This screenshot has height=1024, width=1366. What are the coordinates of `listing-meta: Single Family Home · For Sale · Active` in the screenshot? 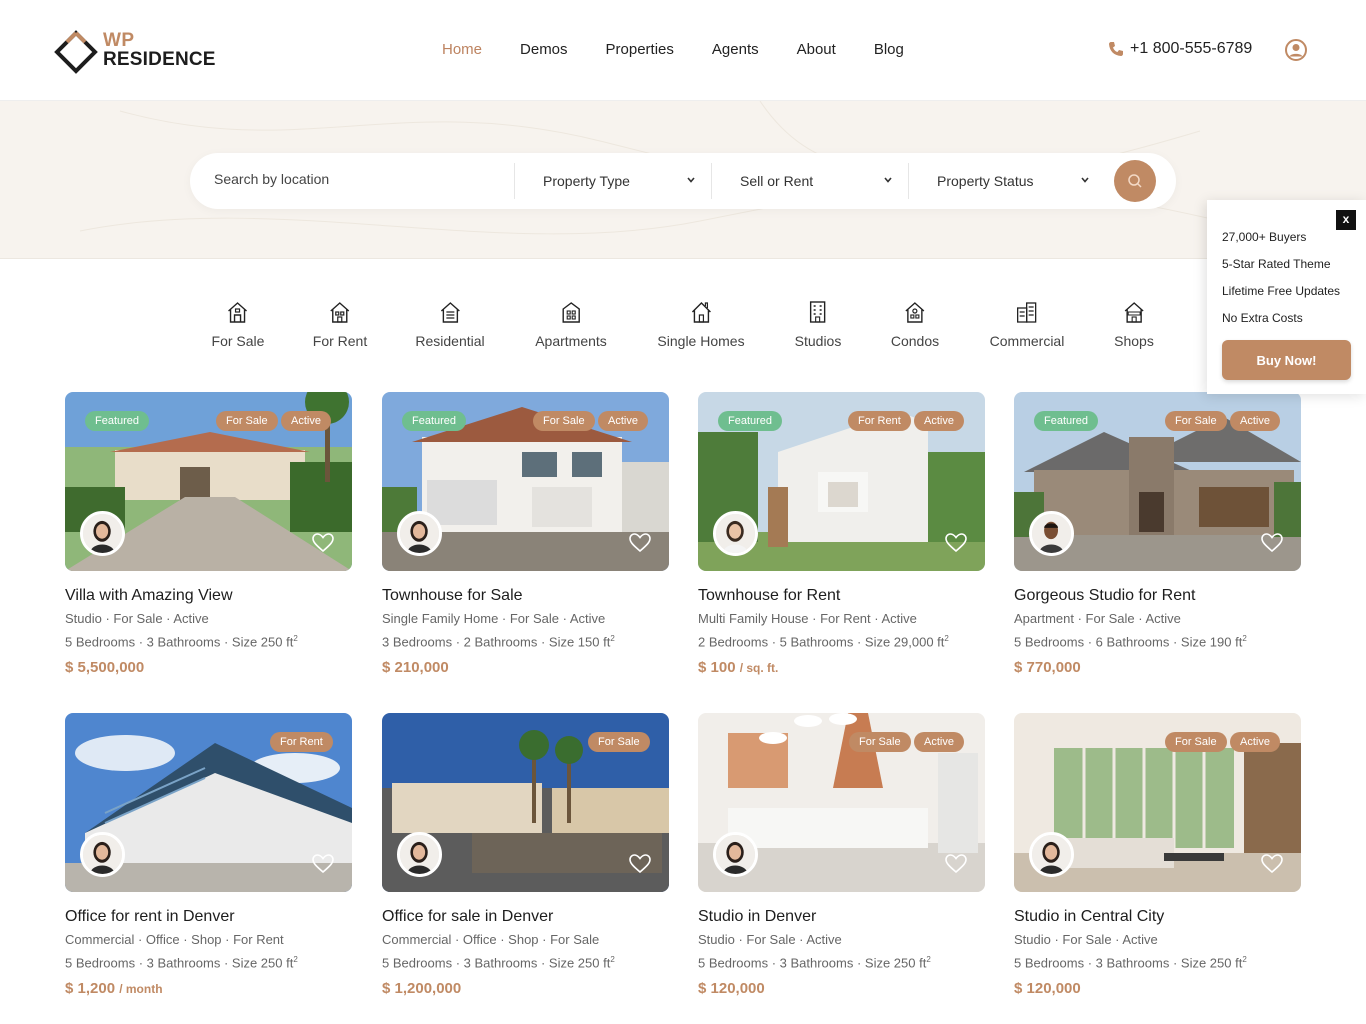 It's located at (494, 618).